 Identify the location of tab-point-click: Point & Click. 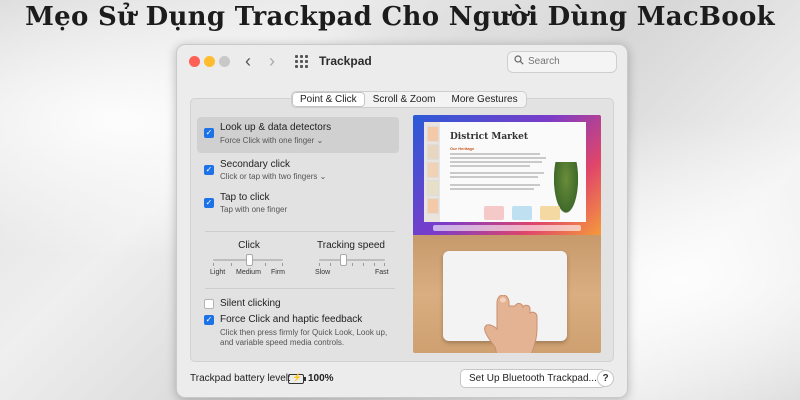
(328, 99).